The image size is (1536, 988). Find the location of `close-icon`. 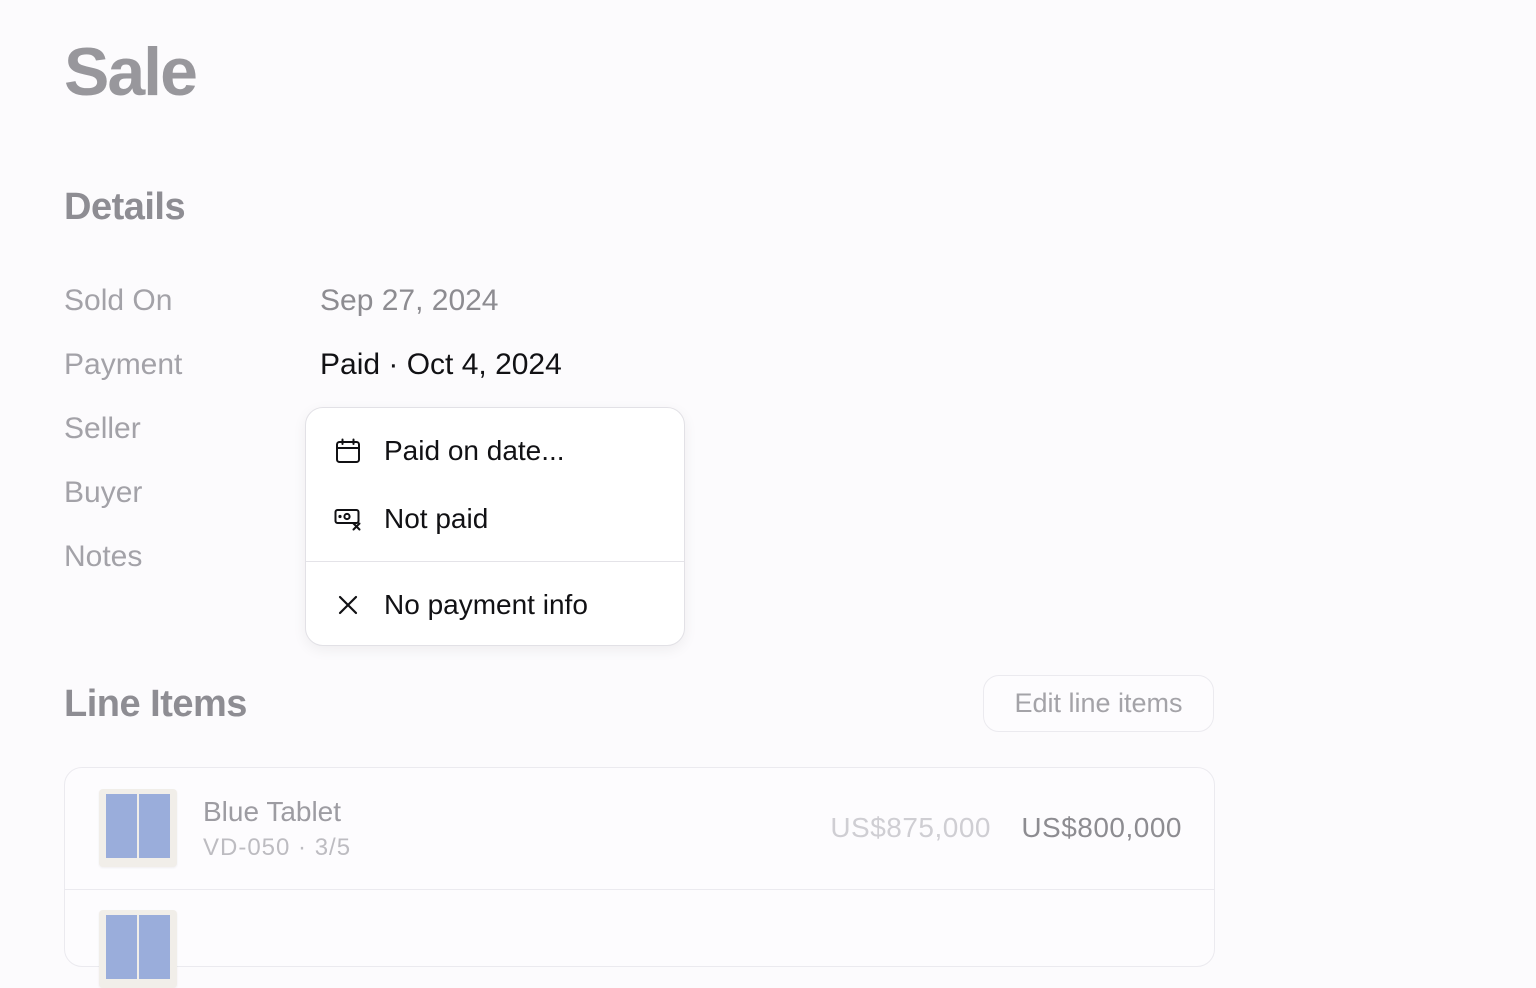

close-icon is located at coordinates (348, 605).